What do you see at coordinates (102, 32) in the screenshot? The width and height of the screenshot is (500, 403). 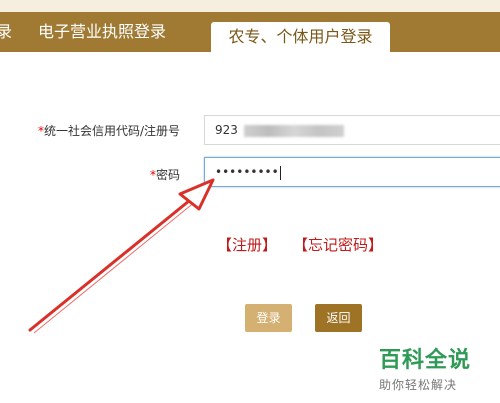 I see `tab-electronic-license-login: 电子营业执照登录` at bounding box center [102, 32].